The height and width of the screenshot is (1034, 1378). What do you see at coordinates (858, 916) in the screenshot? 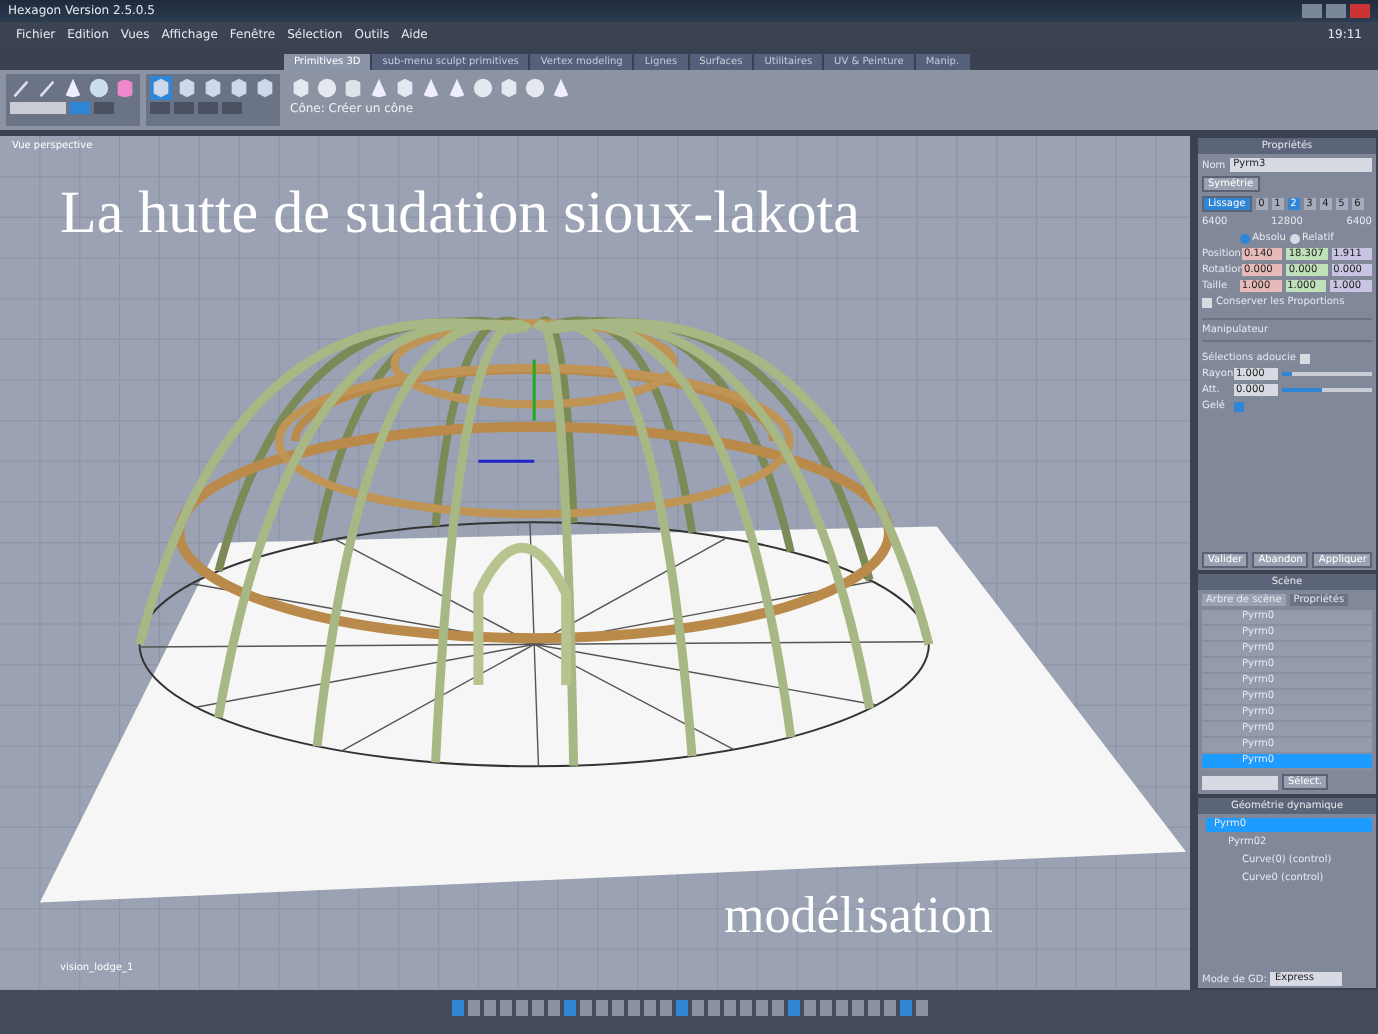
I see `overlay-caption: modélisation` at bounding box center [858, 916].